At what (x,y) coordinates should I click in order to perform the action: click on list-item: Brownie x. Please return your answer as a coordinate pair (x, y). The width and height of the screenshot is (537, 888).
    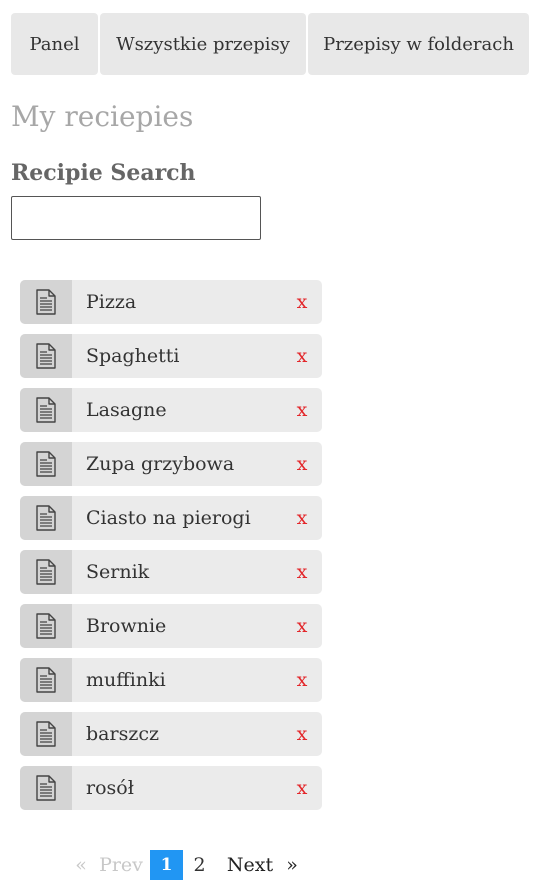
    Looking at the image, I should click on (171, 626).